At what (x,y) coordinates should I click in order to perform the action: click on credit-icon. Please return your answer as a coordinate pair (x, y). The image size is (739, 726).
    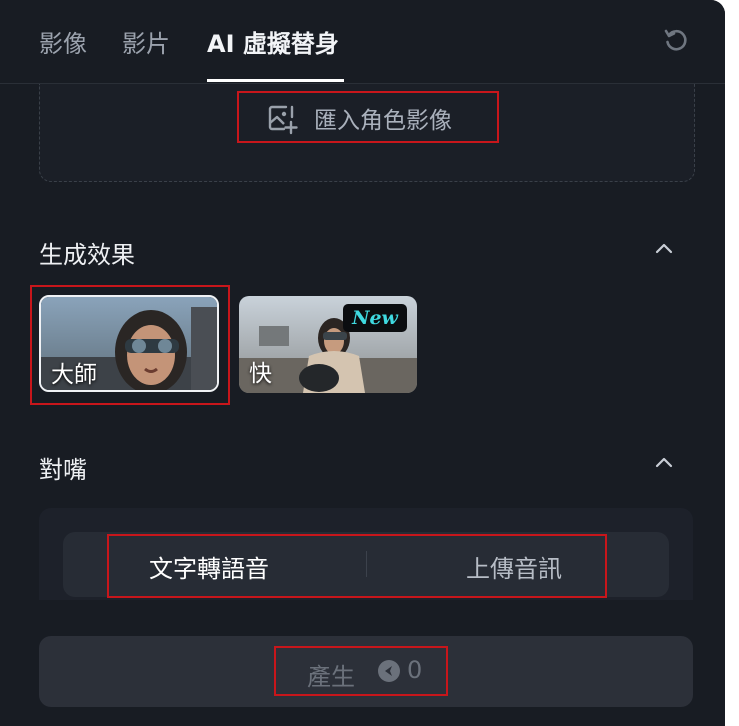
    Looking at the image, I should click on (389, 671).